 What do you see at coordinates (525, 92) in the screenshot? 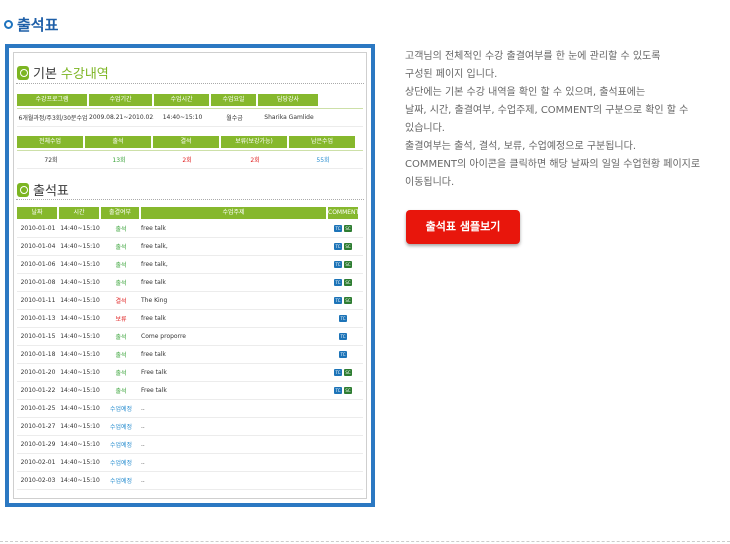
I see `description-line: 상단에는 기본 수강 내역을 확인 할 수 있으며, 출석표에는` at bounding box center [525, 92].